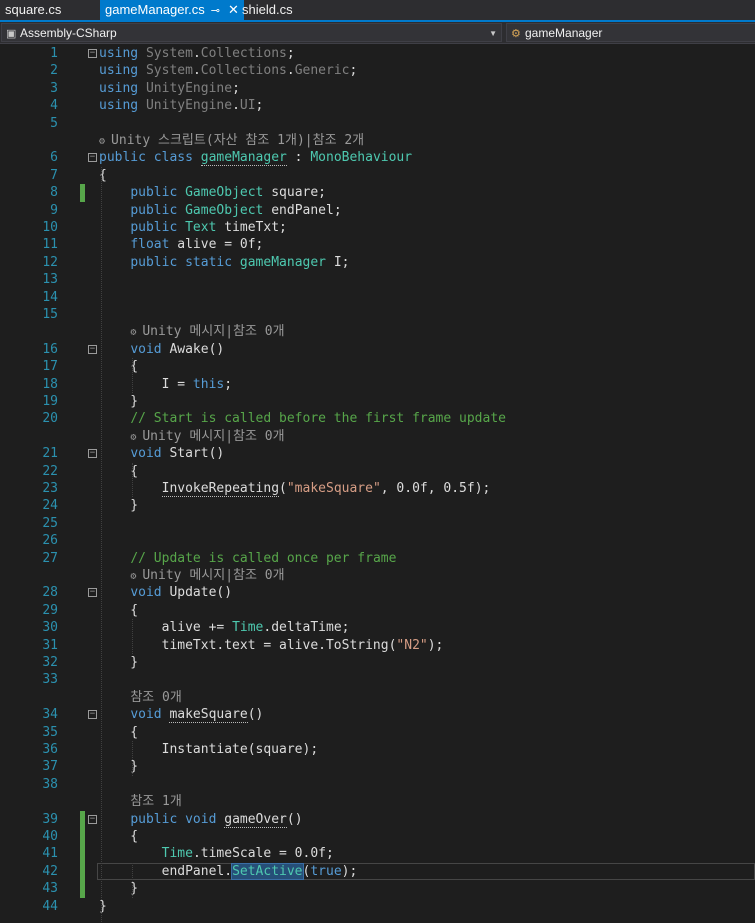  I want to click on code-text: public Text timeTxt;, so click(208, 227).